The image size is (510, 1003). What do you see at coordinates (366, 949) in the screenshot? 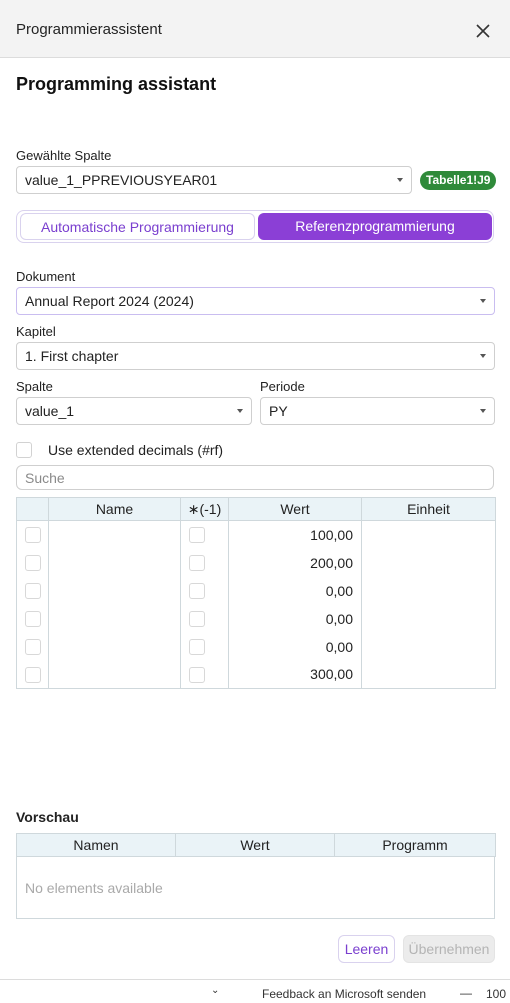
I see `clear-button: Leeren` at bounding box center [366, 949].